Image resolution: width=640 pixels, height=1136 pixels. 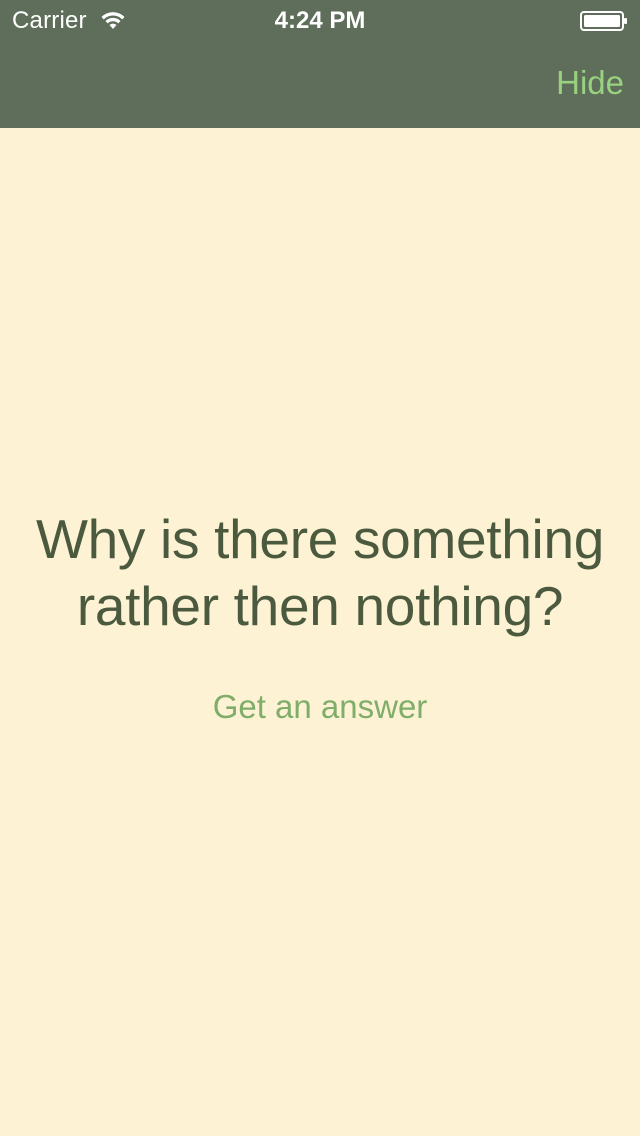 I want to click on status-bar: Carrier 4:24 PM, so click(x=320, y=20).